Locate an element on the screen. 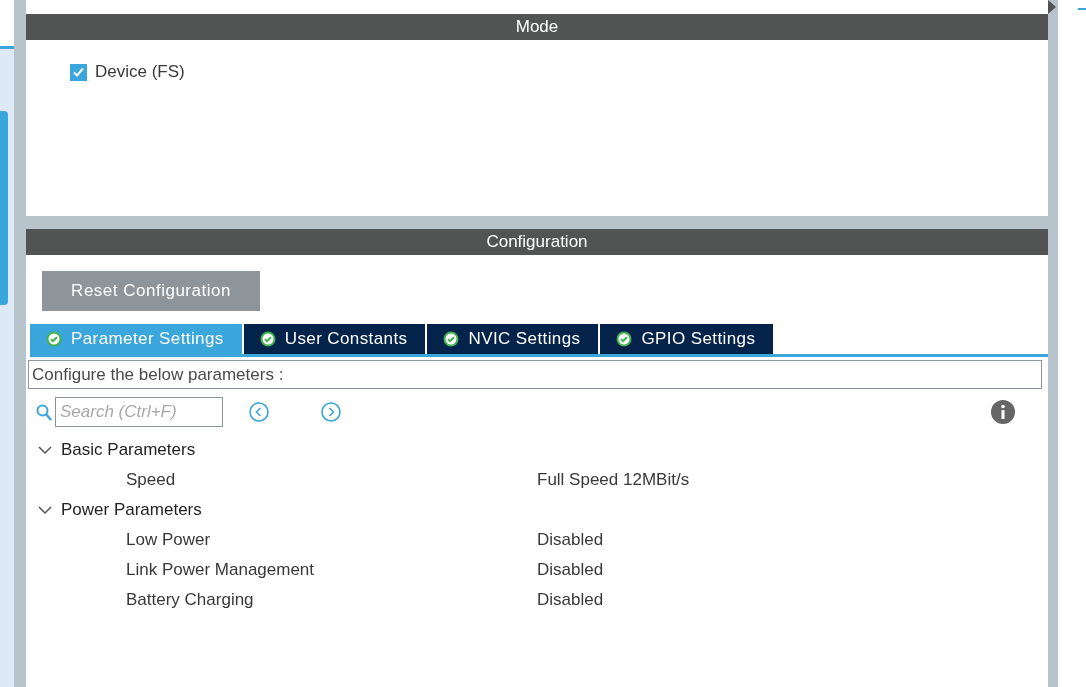 The image size is (1086, 687). section-header: Mode is located at coordinates (537, 27).